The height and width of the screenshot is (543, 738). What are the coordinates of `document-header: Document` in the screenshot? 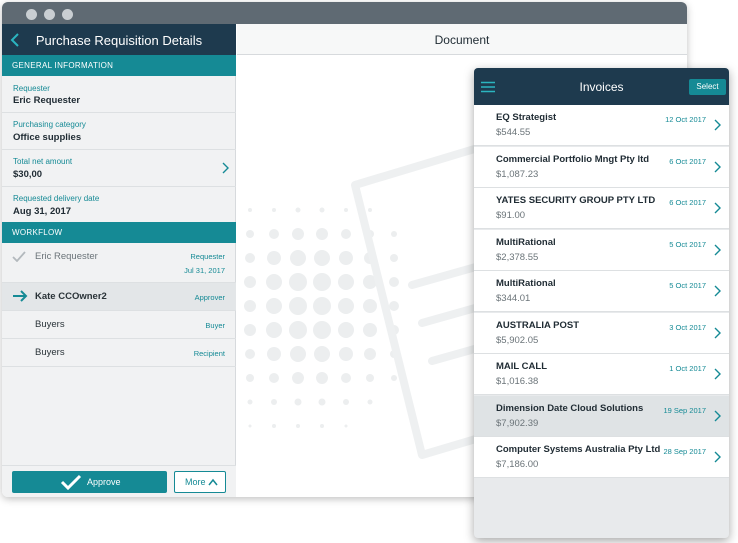 It's located at (462, 39).